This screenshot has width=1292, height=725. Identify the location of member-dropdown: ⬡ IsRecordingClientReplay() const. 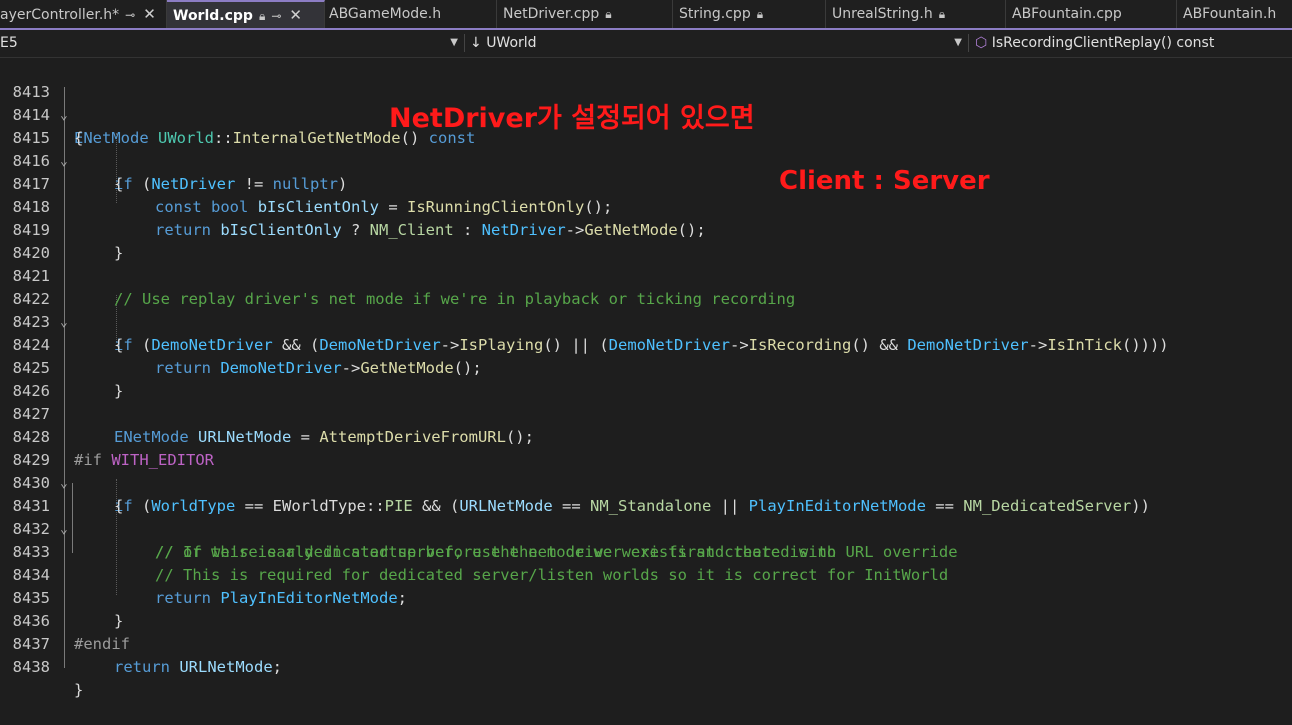
(1133, 43).